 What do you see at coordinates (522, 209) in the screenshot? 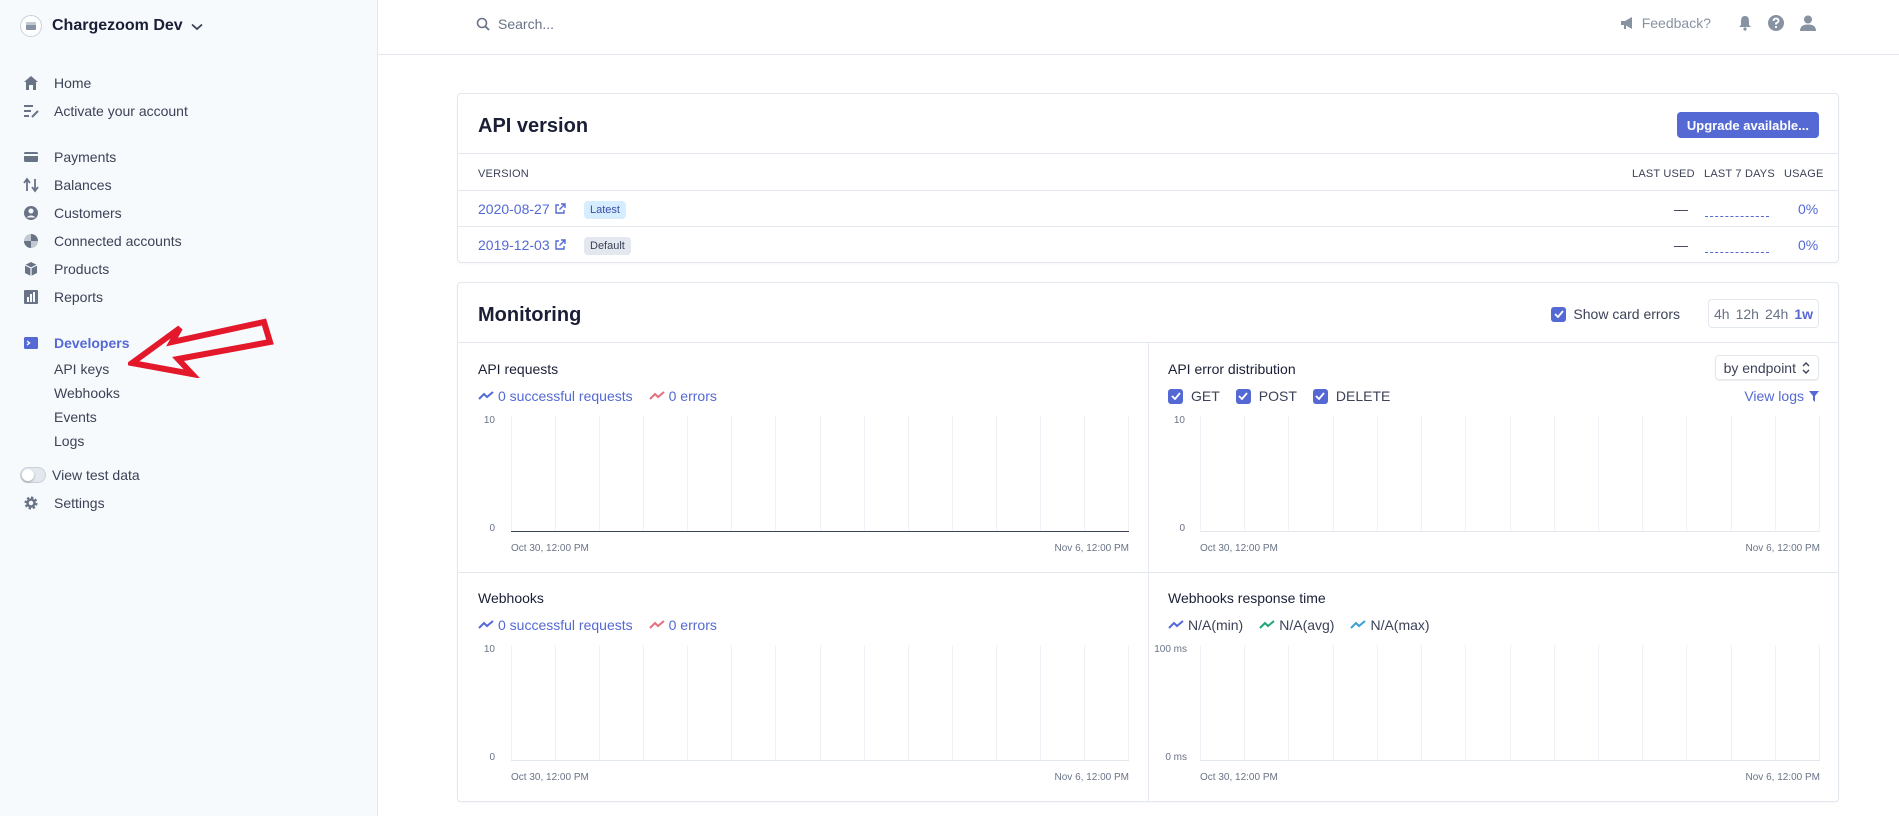
I see `version-link: 2020-08-27` at bounding box center [522, 209].